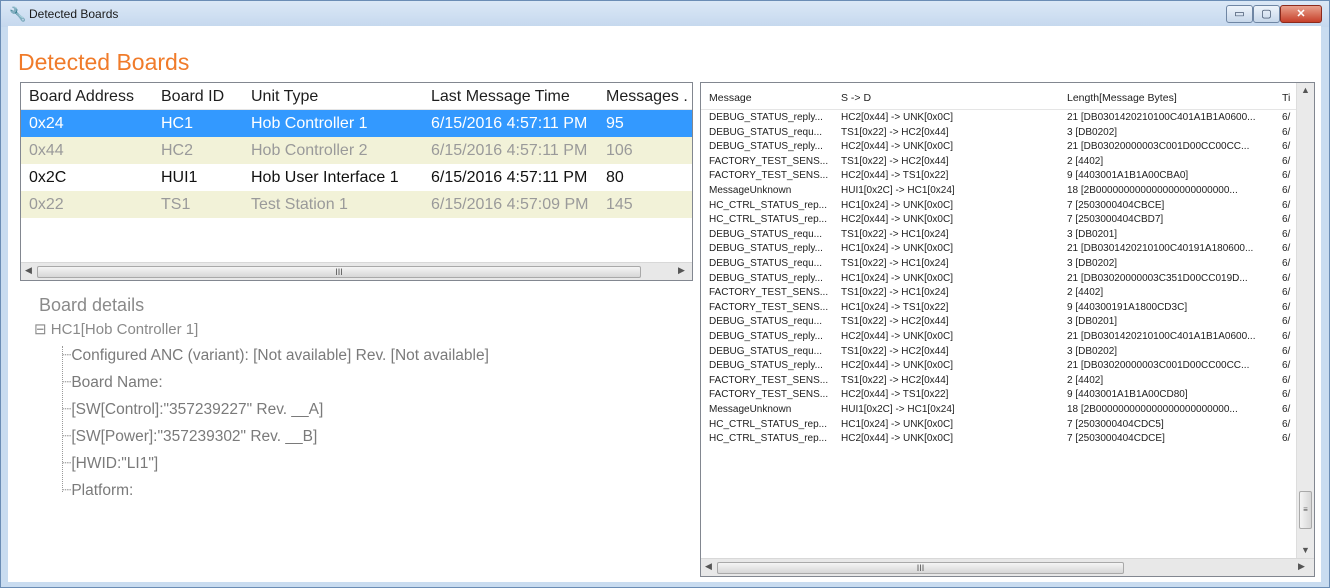 The height and width of the screenshot is (588, 1330). I want to click on messages-vertical-scrollbar: ▲ ≡ ▼, so click(1305, 321).